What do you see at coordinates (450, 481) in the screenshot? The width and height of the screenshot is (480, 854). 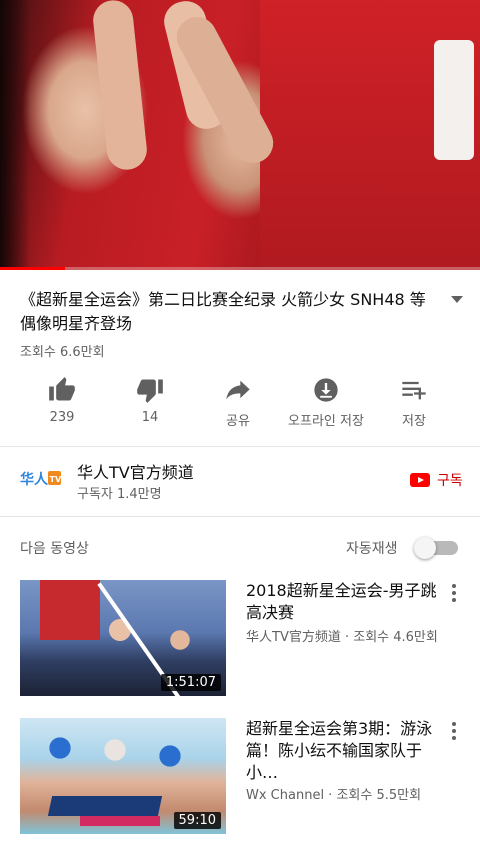 I see `subscribe-label: 구독` at bounding box center [450, 481].